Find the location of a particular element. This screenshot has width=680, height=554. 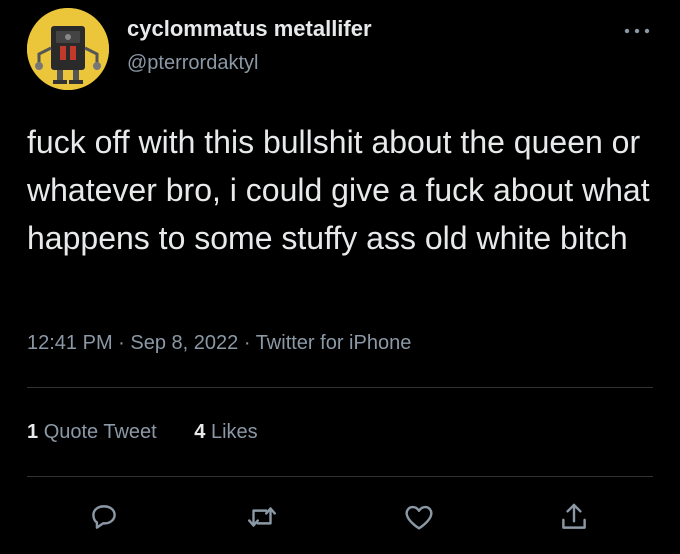

avatar is located at coordinates (68, 49).